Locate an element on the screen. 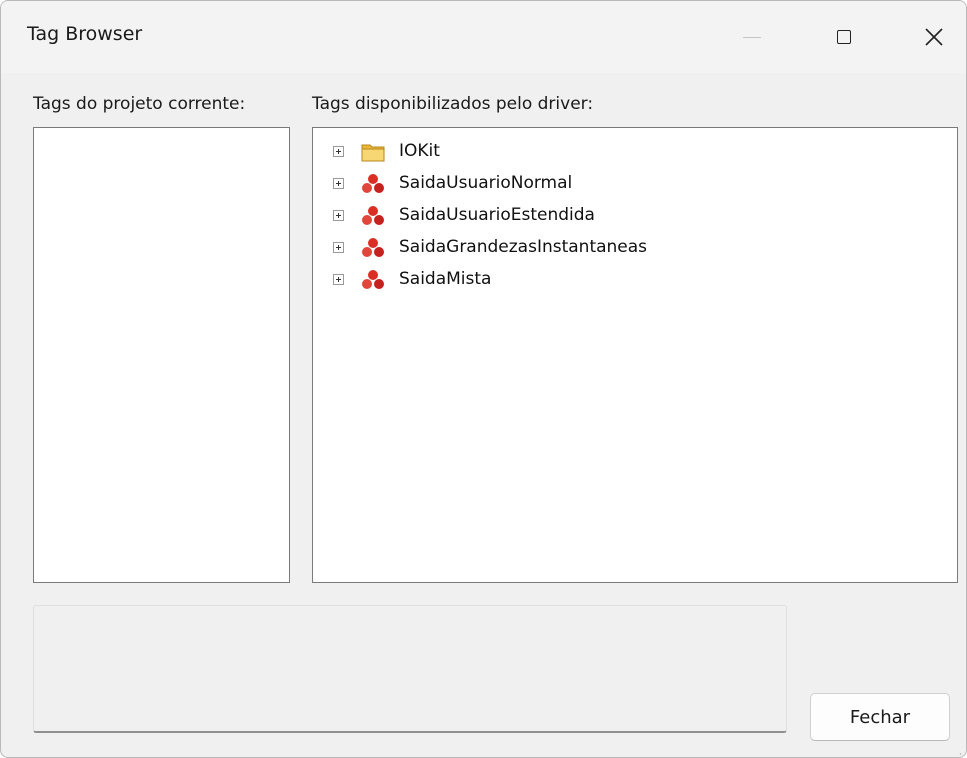 This screenshot has width=967, height=758. tree-node-label: SaidaUsuarioEstendida is located at coordinates (497, 215).